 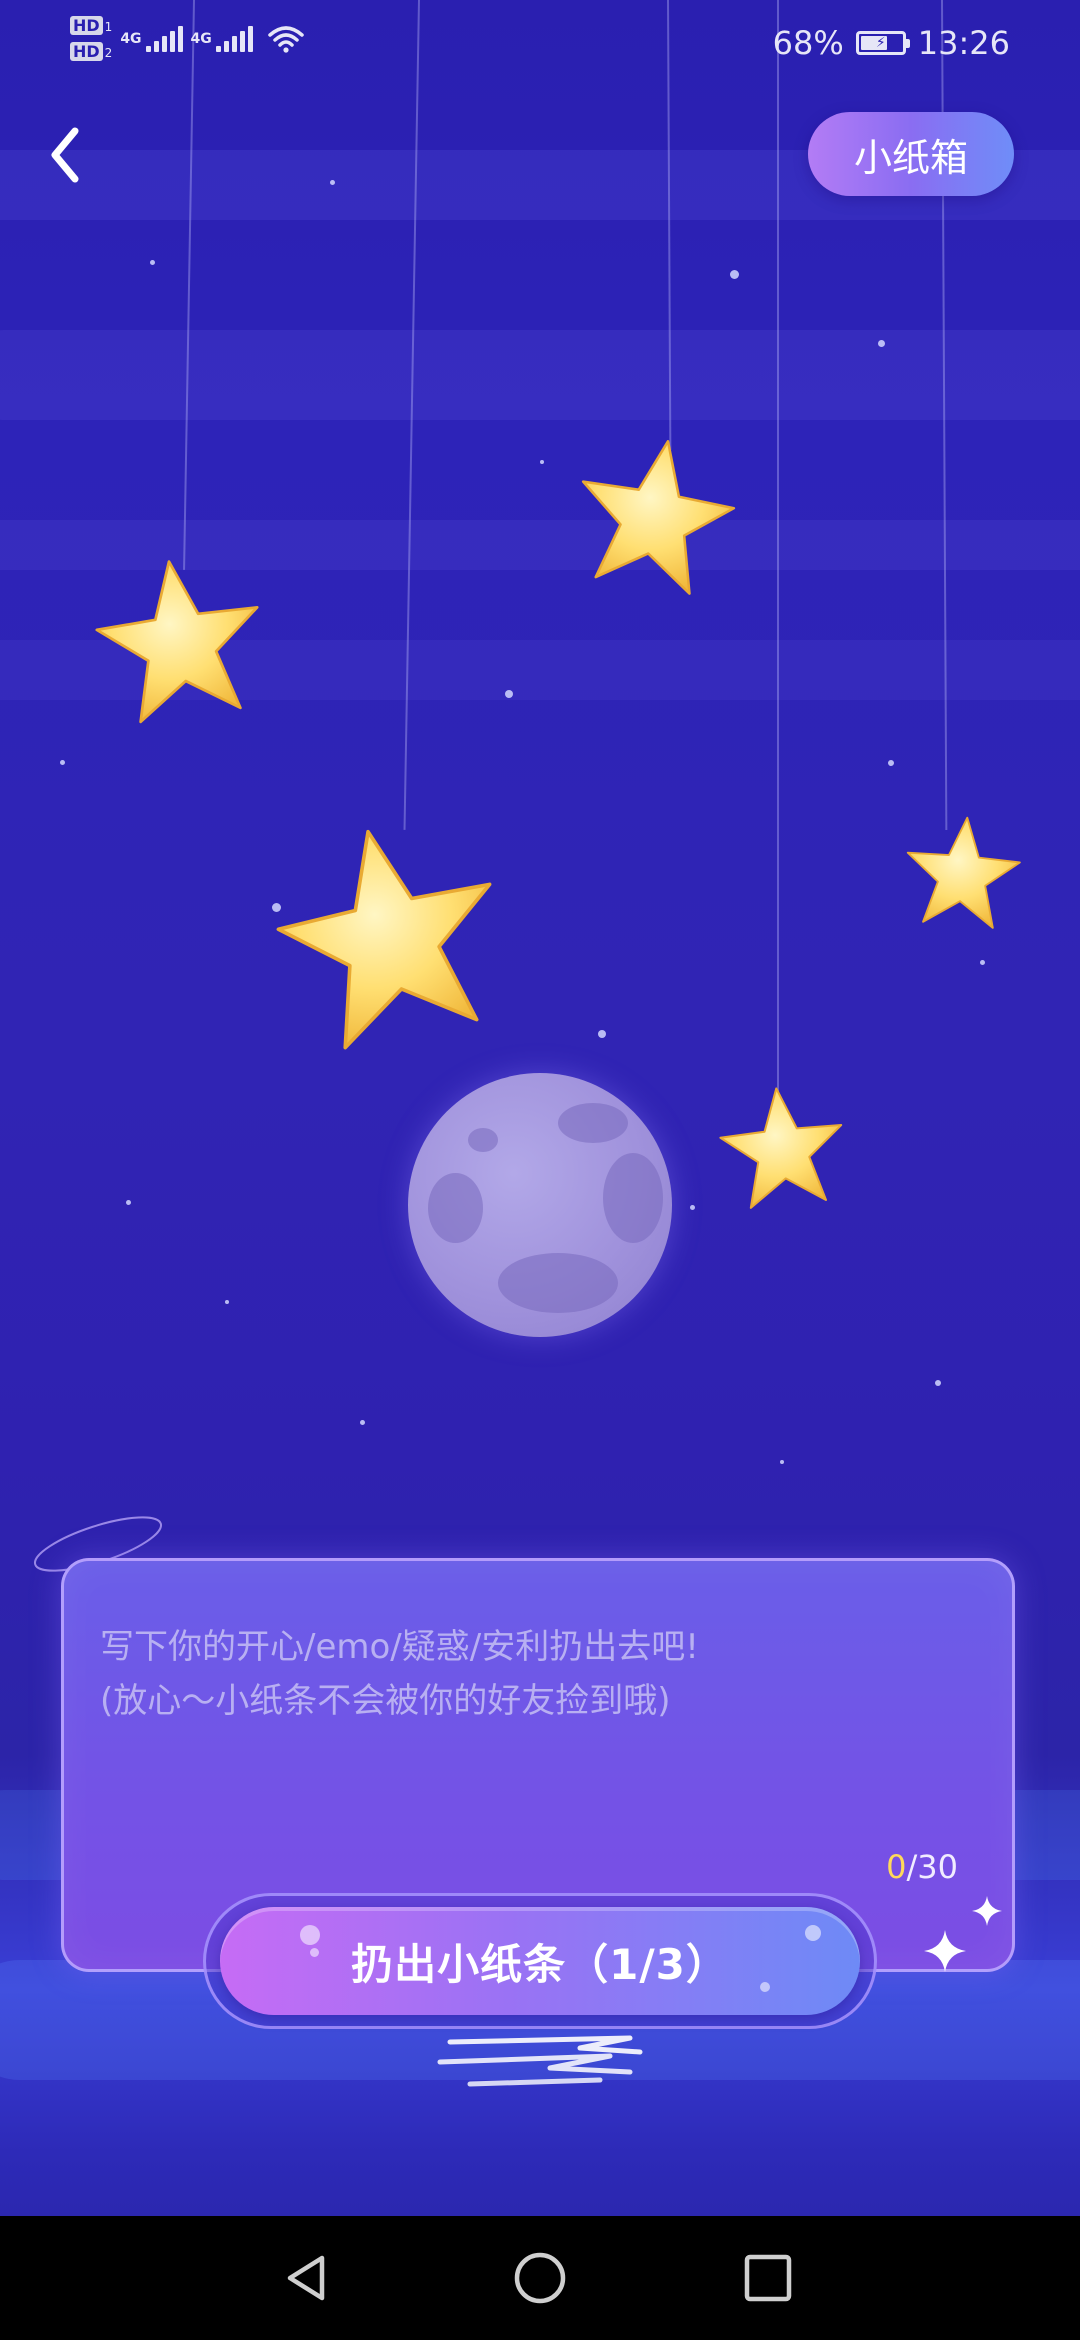 I want to click on sim-index: 2, so click(x=108, y=53).